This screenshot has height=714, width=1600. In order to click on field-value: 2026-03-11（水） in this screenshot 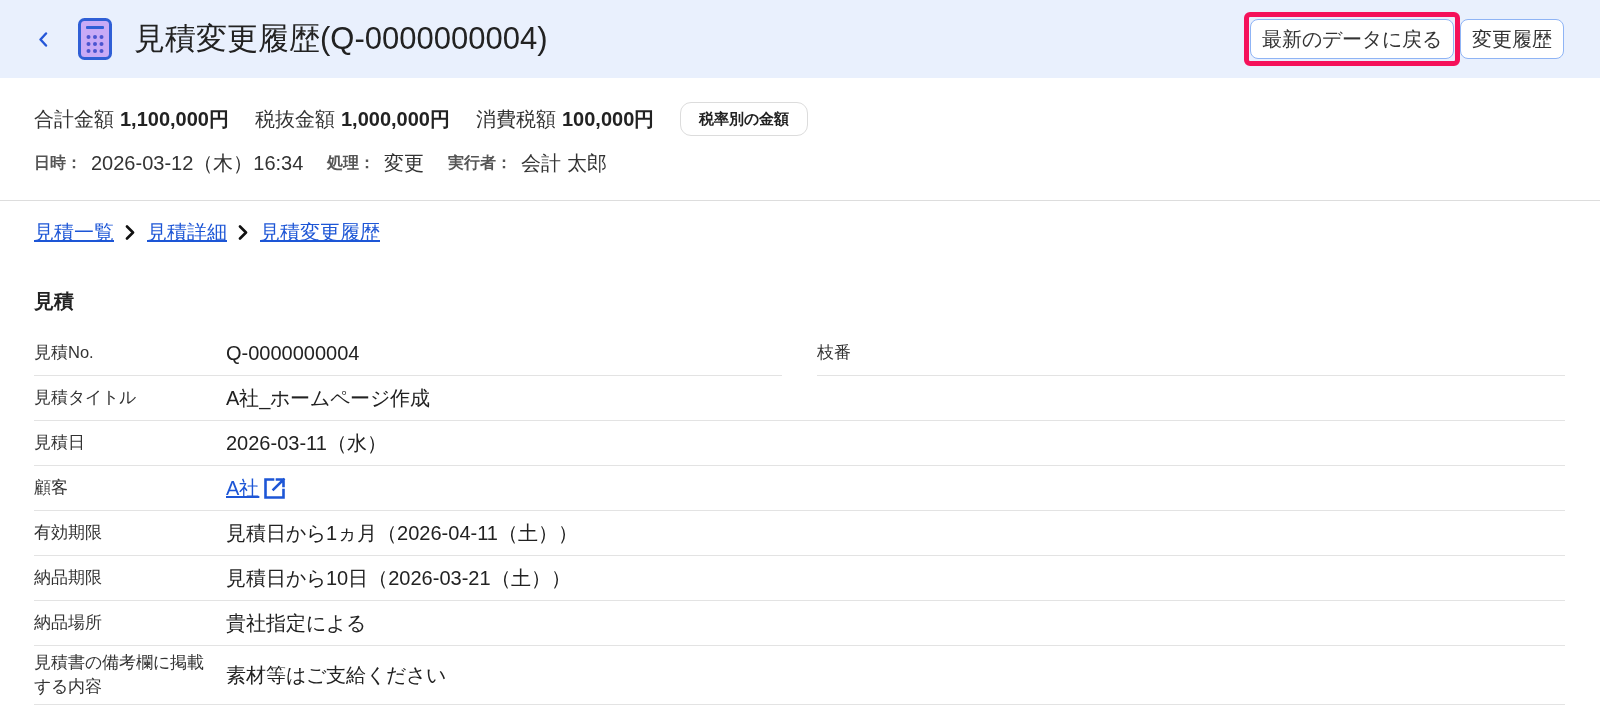, I will do `click(306, 443)`.